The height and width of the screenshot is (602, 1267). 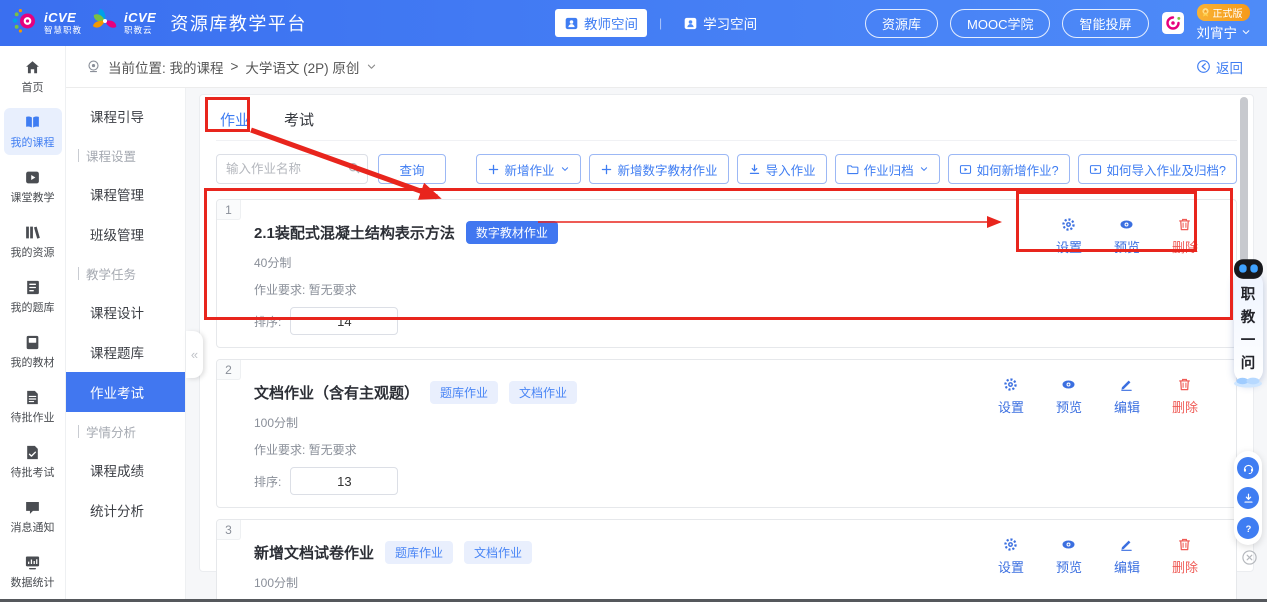 I want to click on toolbar-button-4: 如何新增作业?, so click(x=1008, y=169).